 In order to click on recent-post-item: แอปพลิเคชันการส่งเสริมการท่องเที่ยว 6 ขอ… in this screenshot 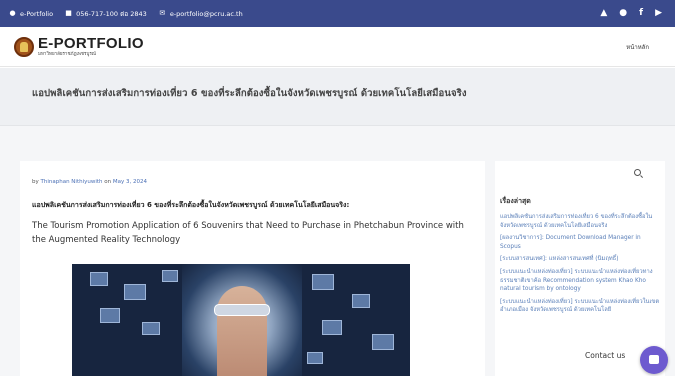, I will do `click(580, 221)`.